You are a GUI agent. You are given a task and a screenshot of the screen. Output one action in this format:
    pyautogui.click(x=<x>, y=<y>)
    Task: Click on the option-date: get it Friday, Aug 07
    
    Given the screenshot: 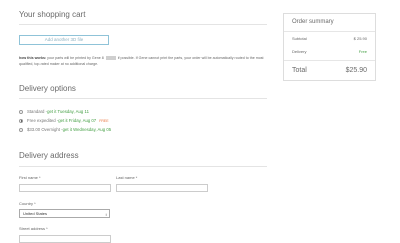 What is the action you would take?
    pyautogui.click(x=77, y=120)
    